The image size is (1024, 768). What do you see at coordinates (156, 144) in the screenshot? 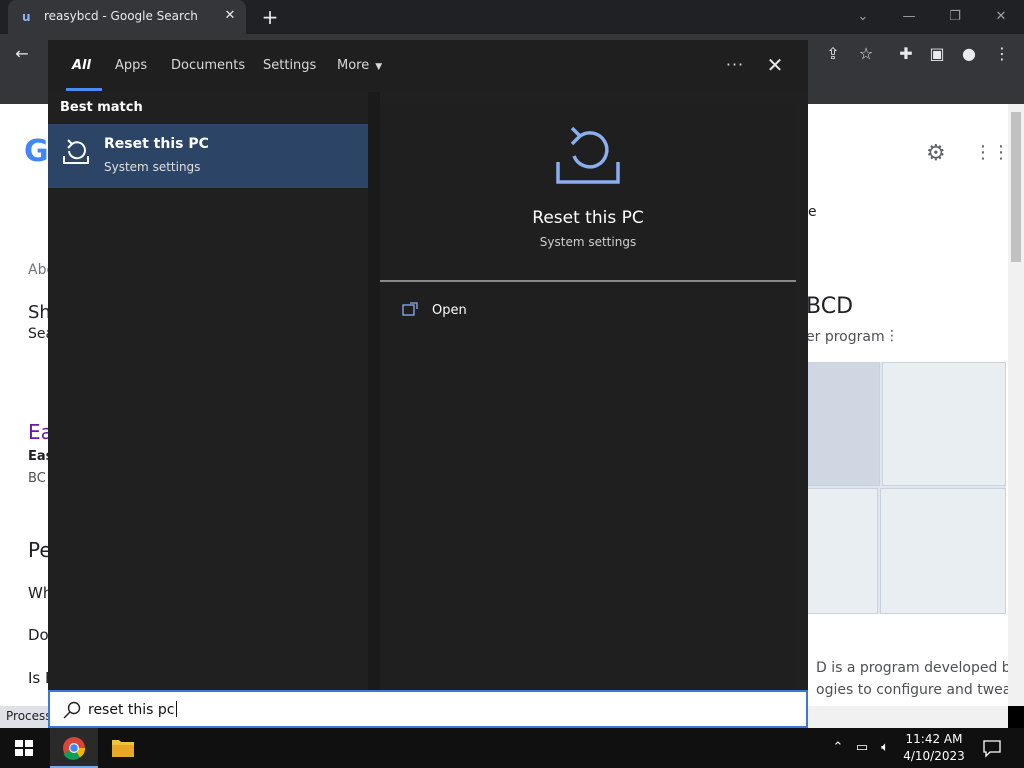
I see `result-name: Reset this PC` at bounding box center [156, 144].